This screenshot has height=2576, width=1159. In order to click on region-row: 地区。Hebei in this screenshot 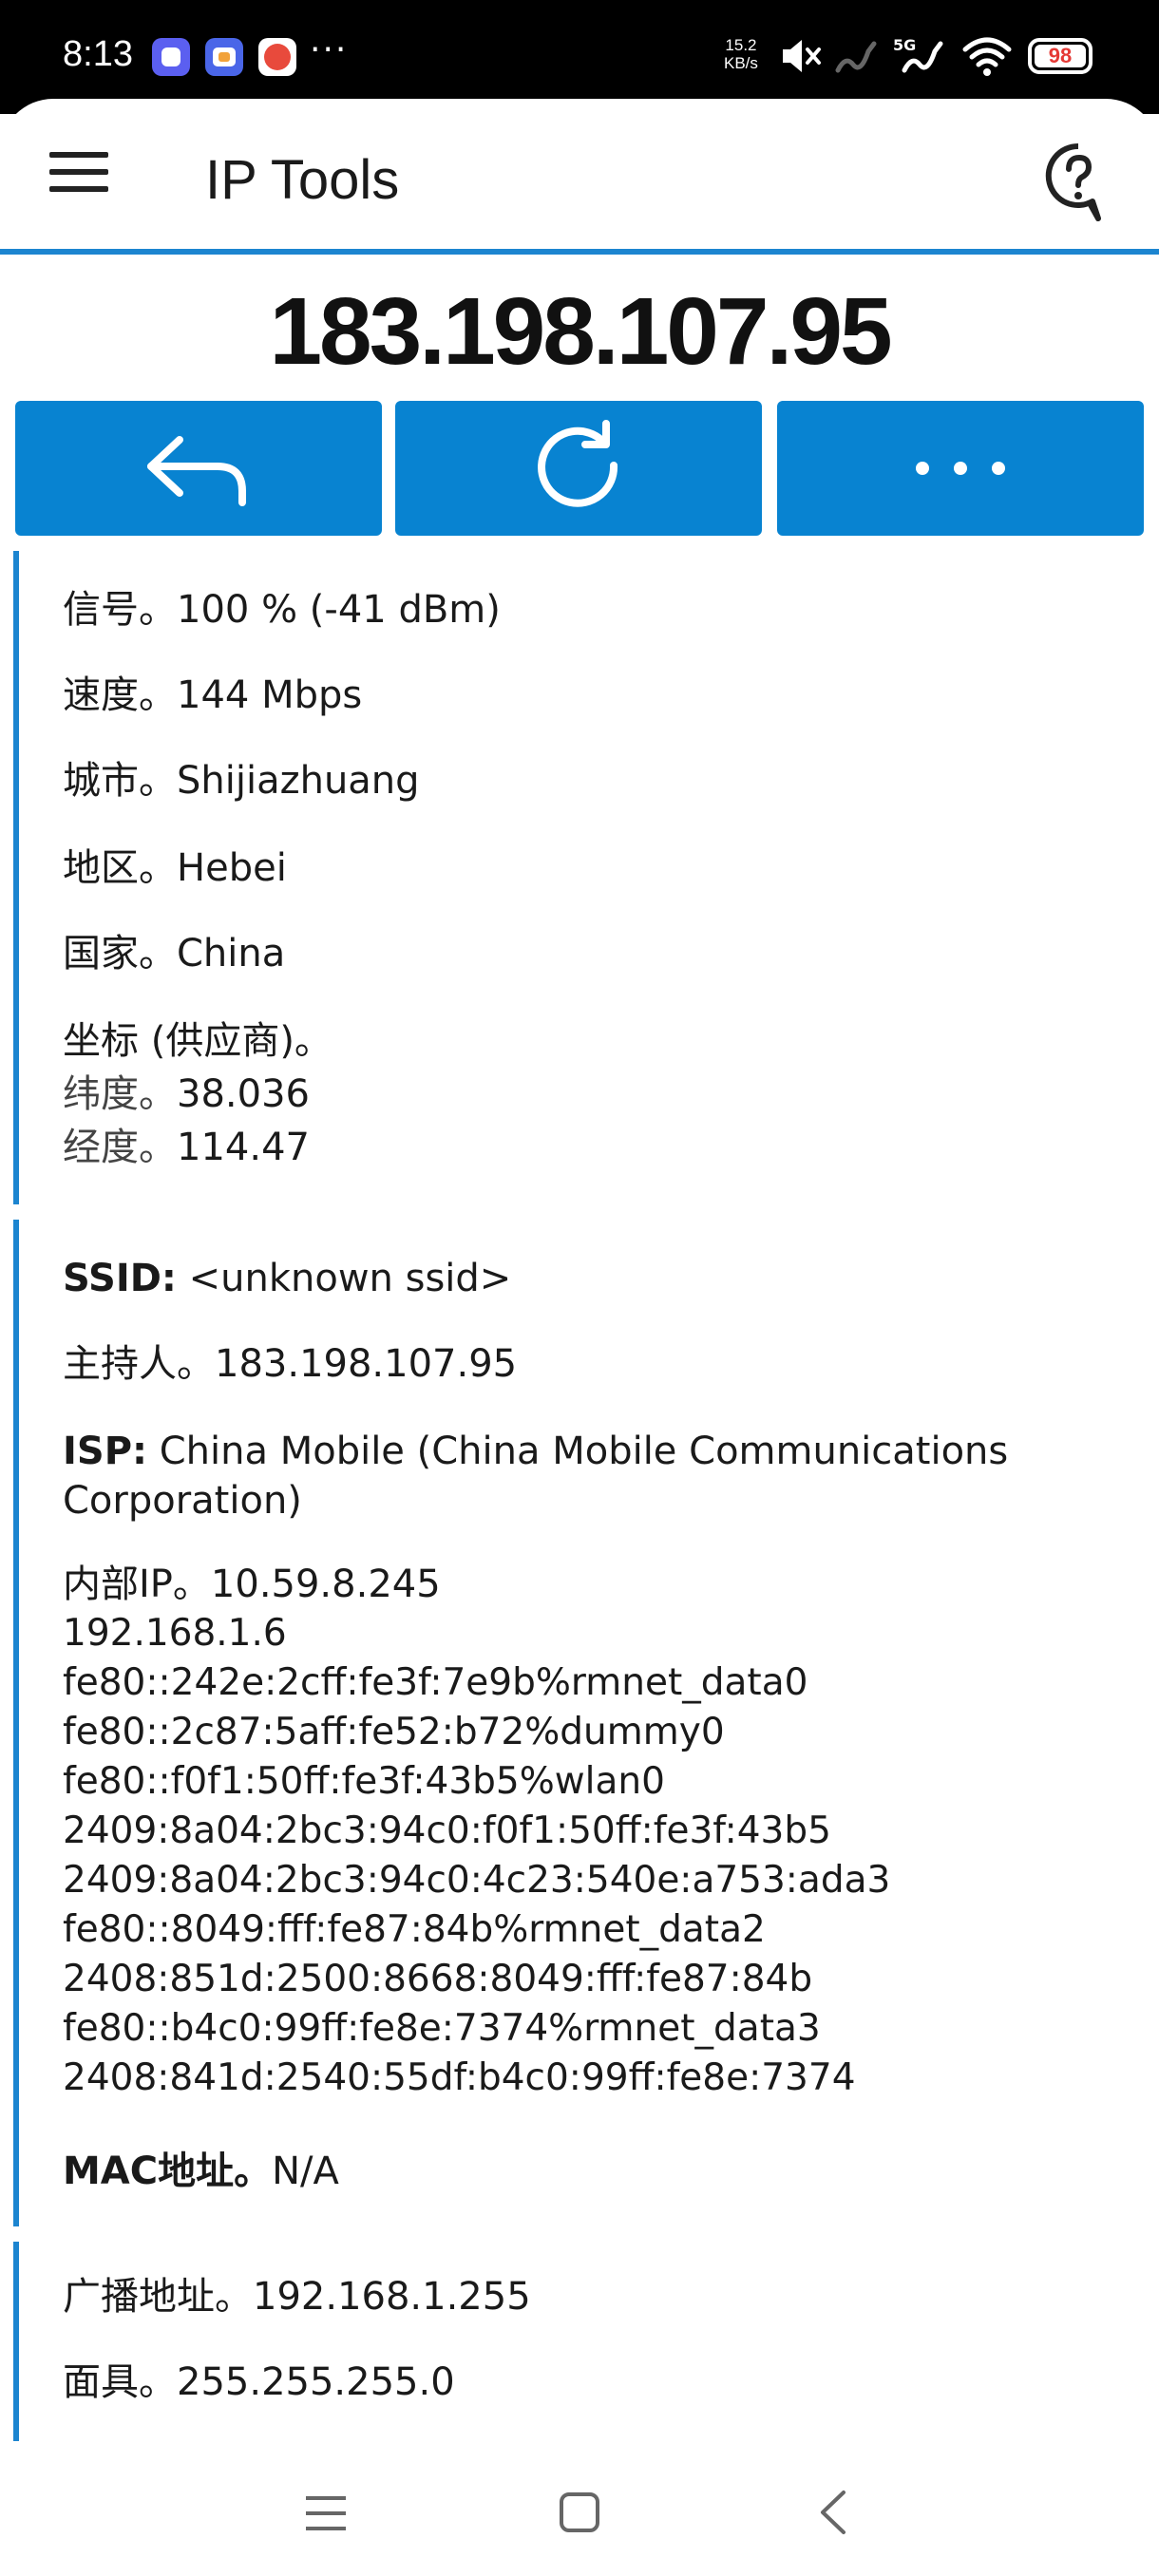, I will do `click(175, 868)`.